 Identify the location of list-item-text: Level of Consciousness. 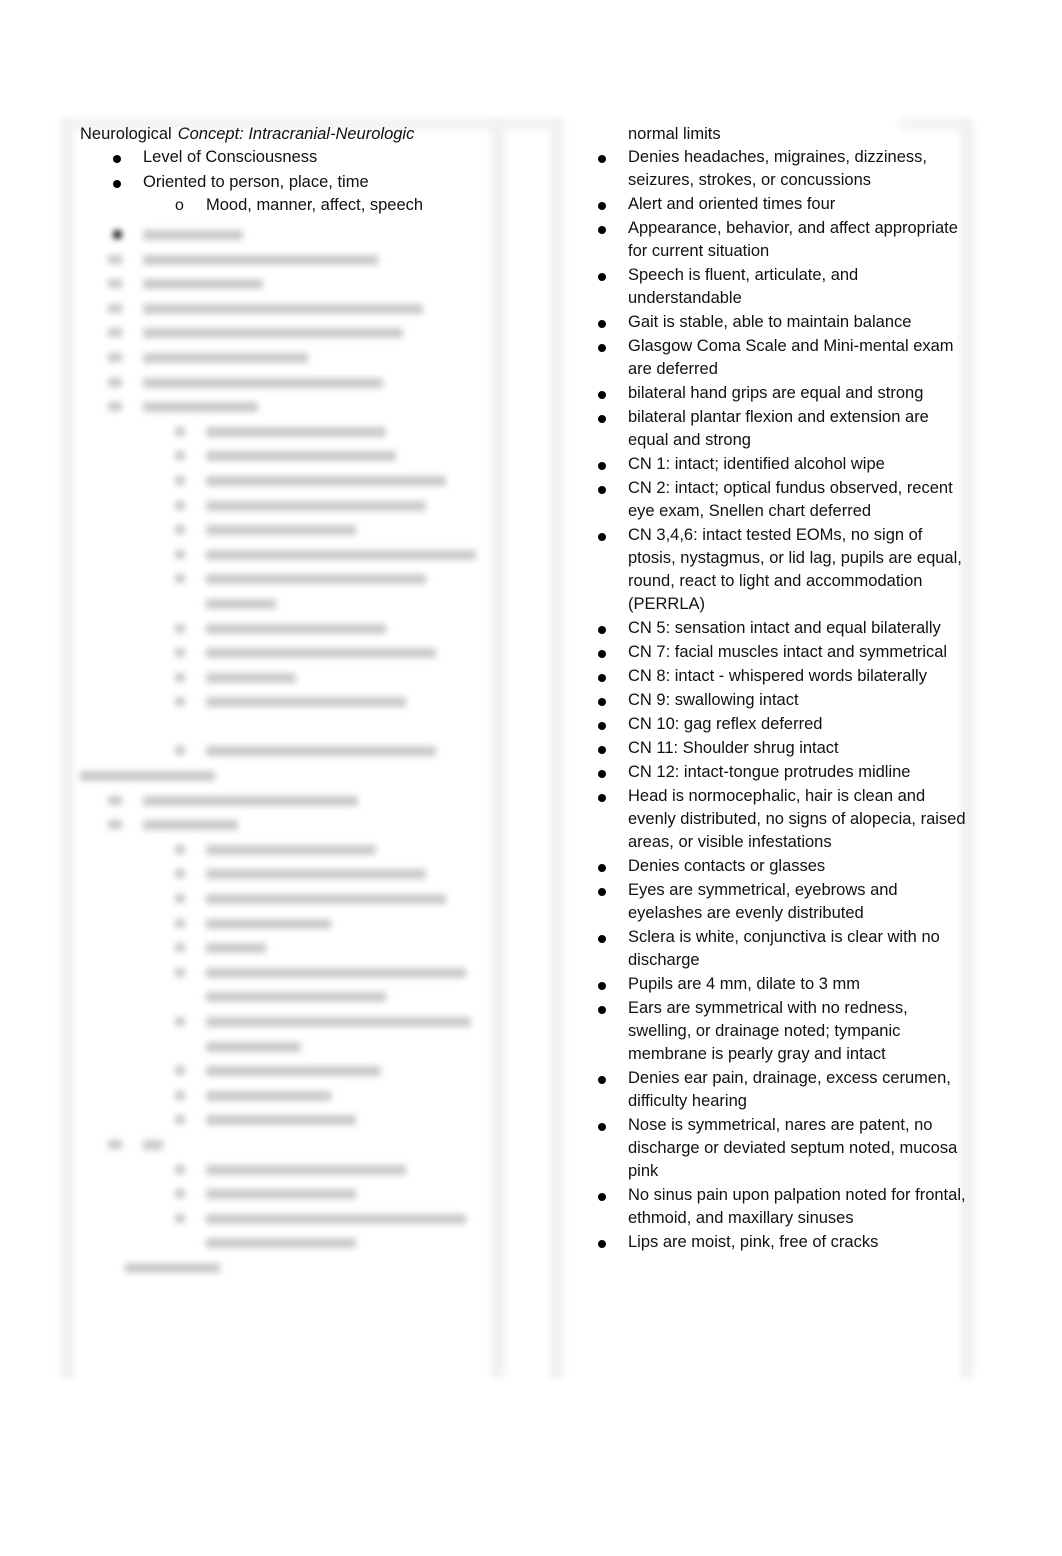
(230, 157).